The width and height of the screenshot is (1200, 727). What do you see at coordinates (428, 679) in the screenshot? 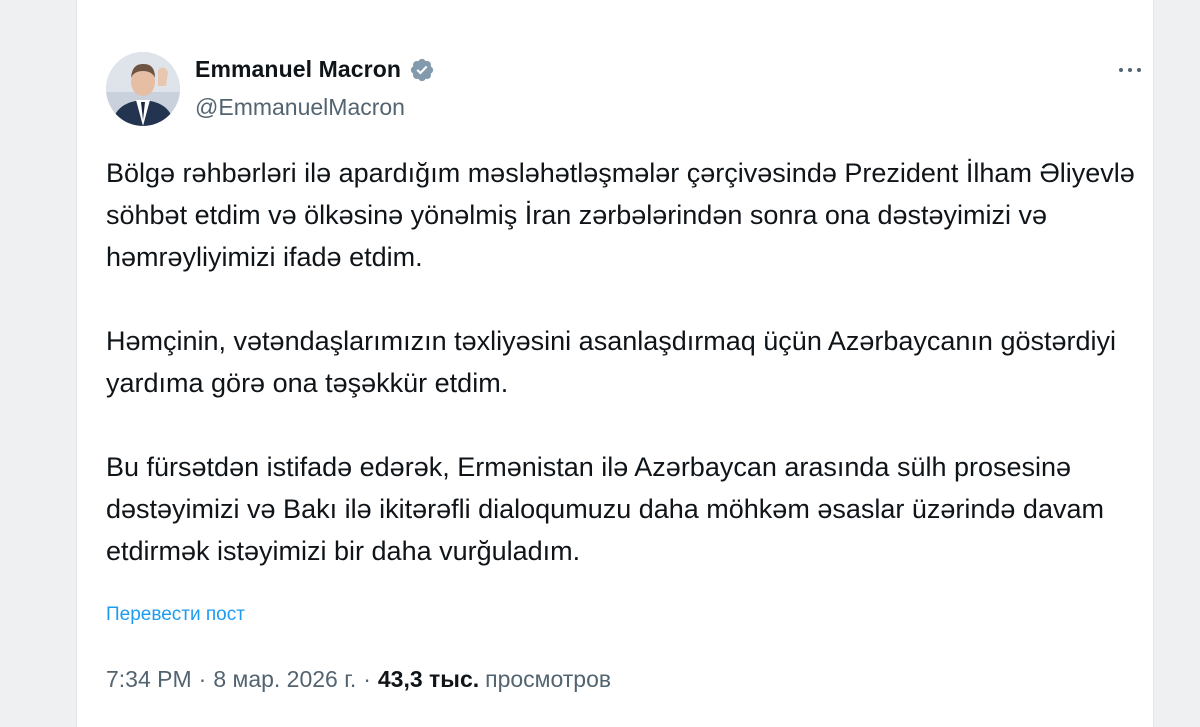
I see `views-count: 43,3 тыс.` at bounding box center [428, 679].